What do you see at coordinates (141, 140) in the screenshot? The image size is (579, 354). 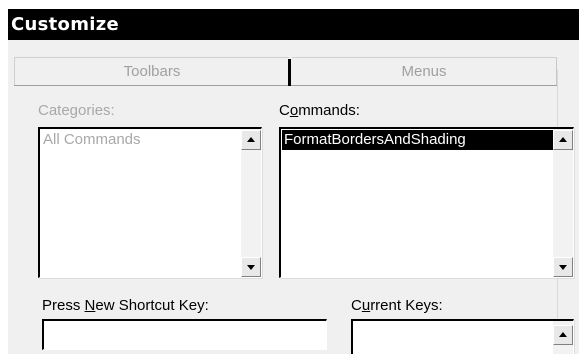 I see `list-item: All Commands` at bounding box center [141, 140].